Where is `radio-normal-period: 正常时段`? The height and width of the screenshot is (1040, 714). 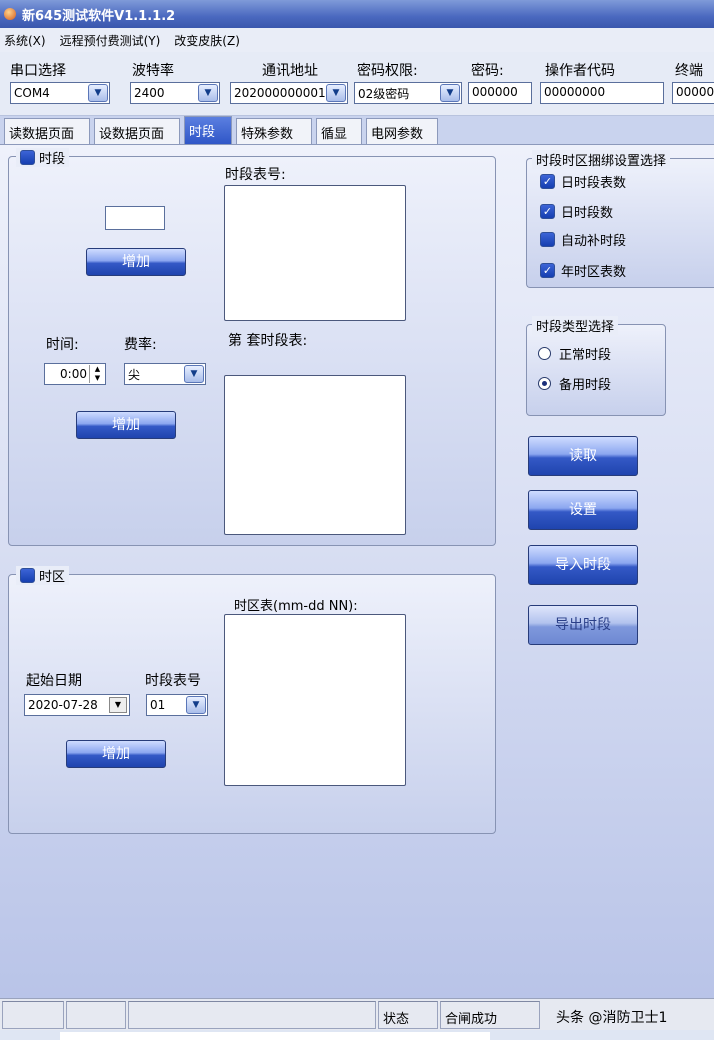 radio-normal-period: 正常时段 is located at coordinates (574, 353).